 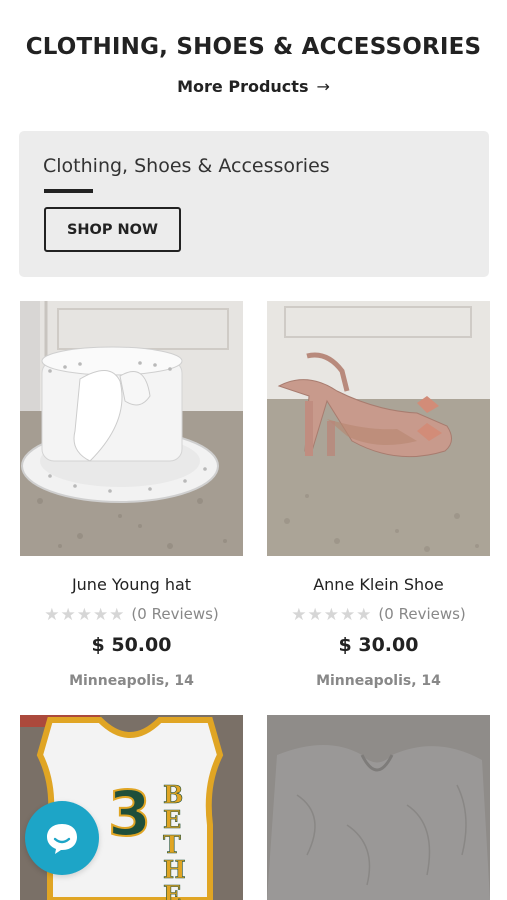 I want to click on product-image-shoe, so click(x=378, y=428).